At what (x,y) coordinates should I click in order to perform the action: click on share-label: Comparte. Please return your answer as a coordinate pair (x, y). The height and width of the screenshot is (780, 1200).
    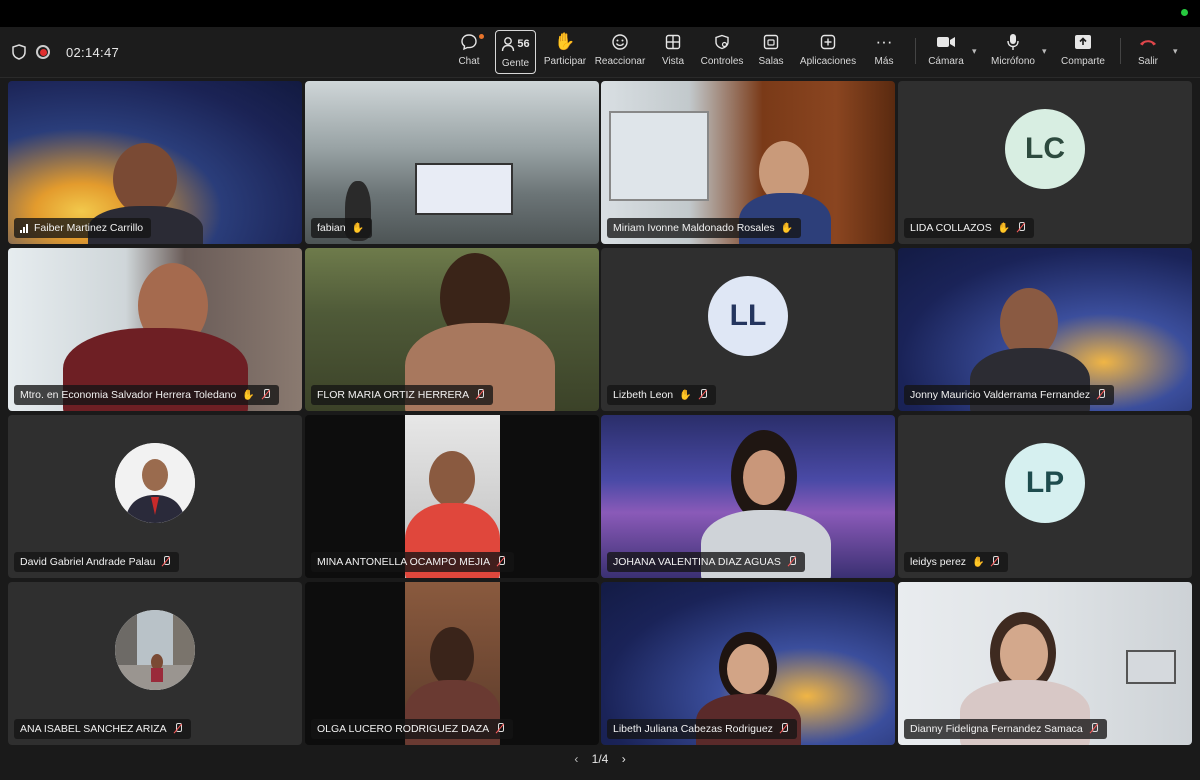
    Looking at the image, I should click on (1083, 61).